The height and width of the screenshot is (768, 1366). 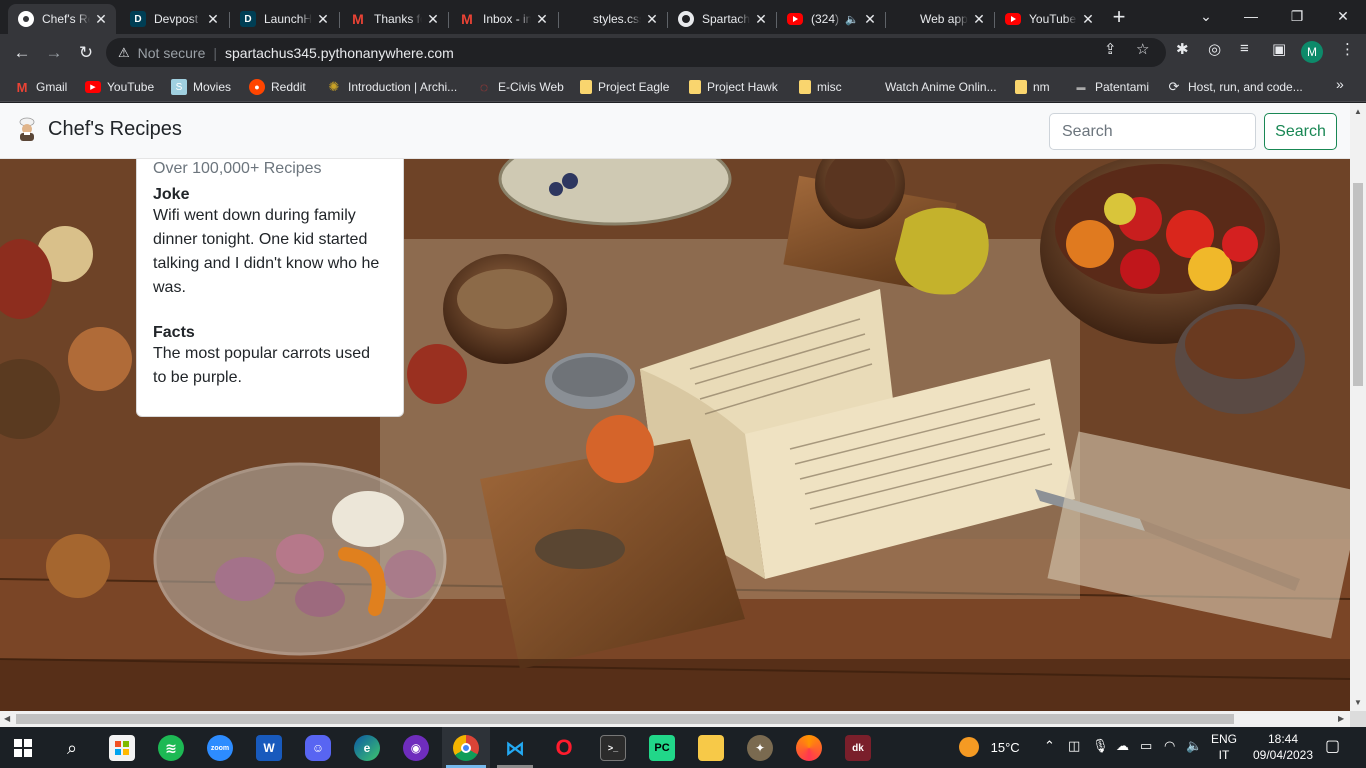 I want to click on share-icon: ⇪, so click(x=1110, y=49).